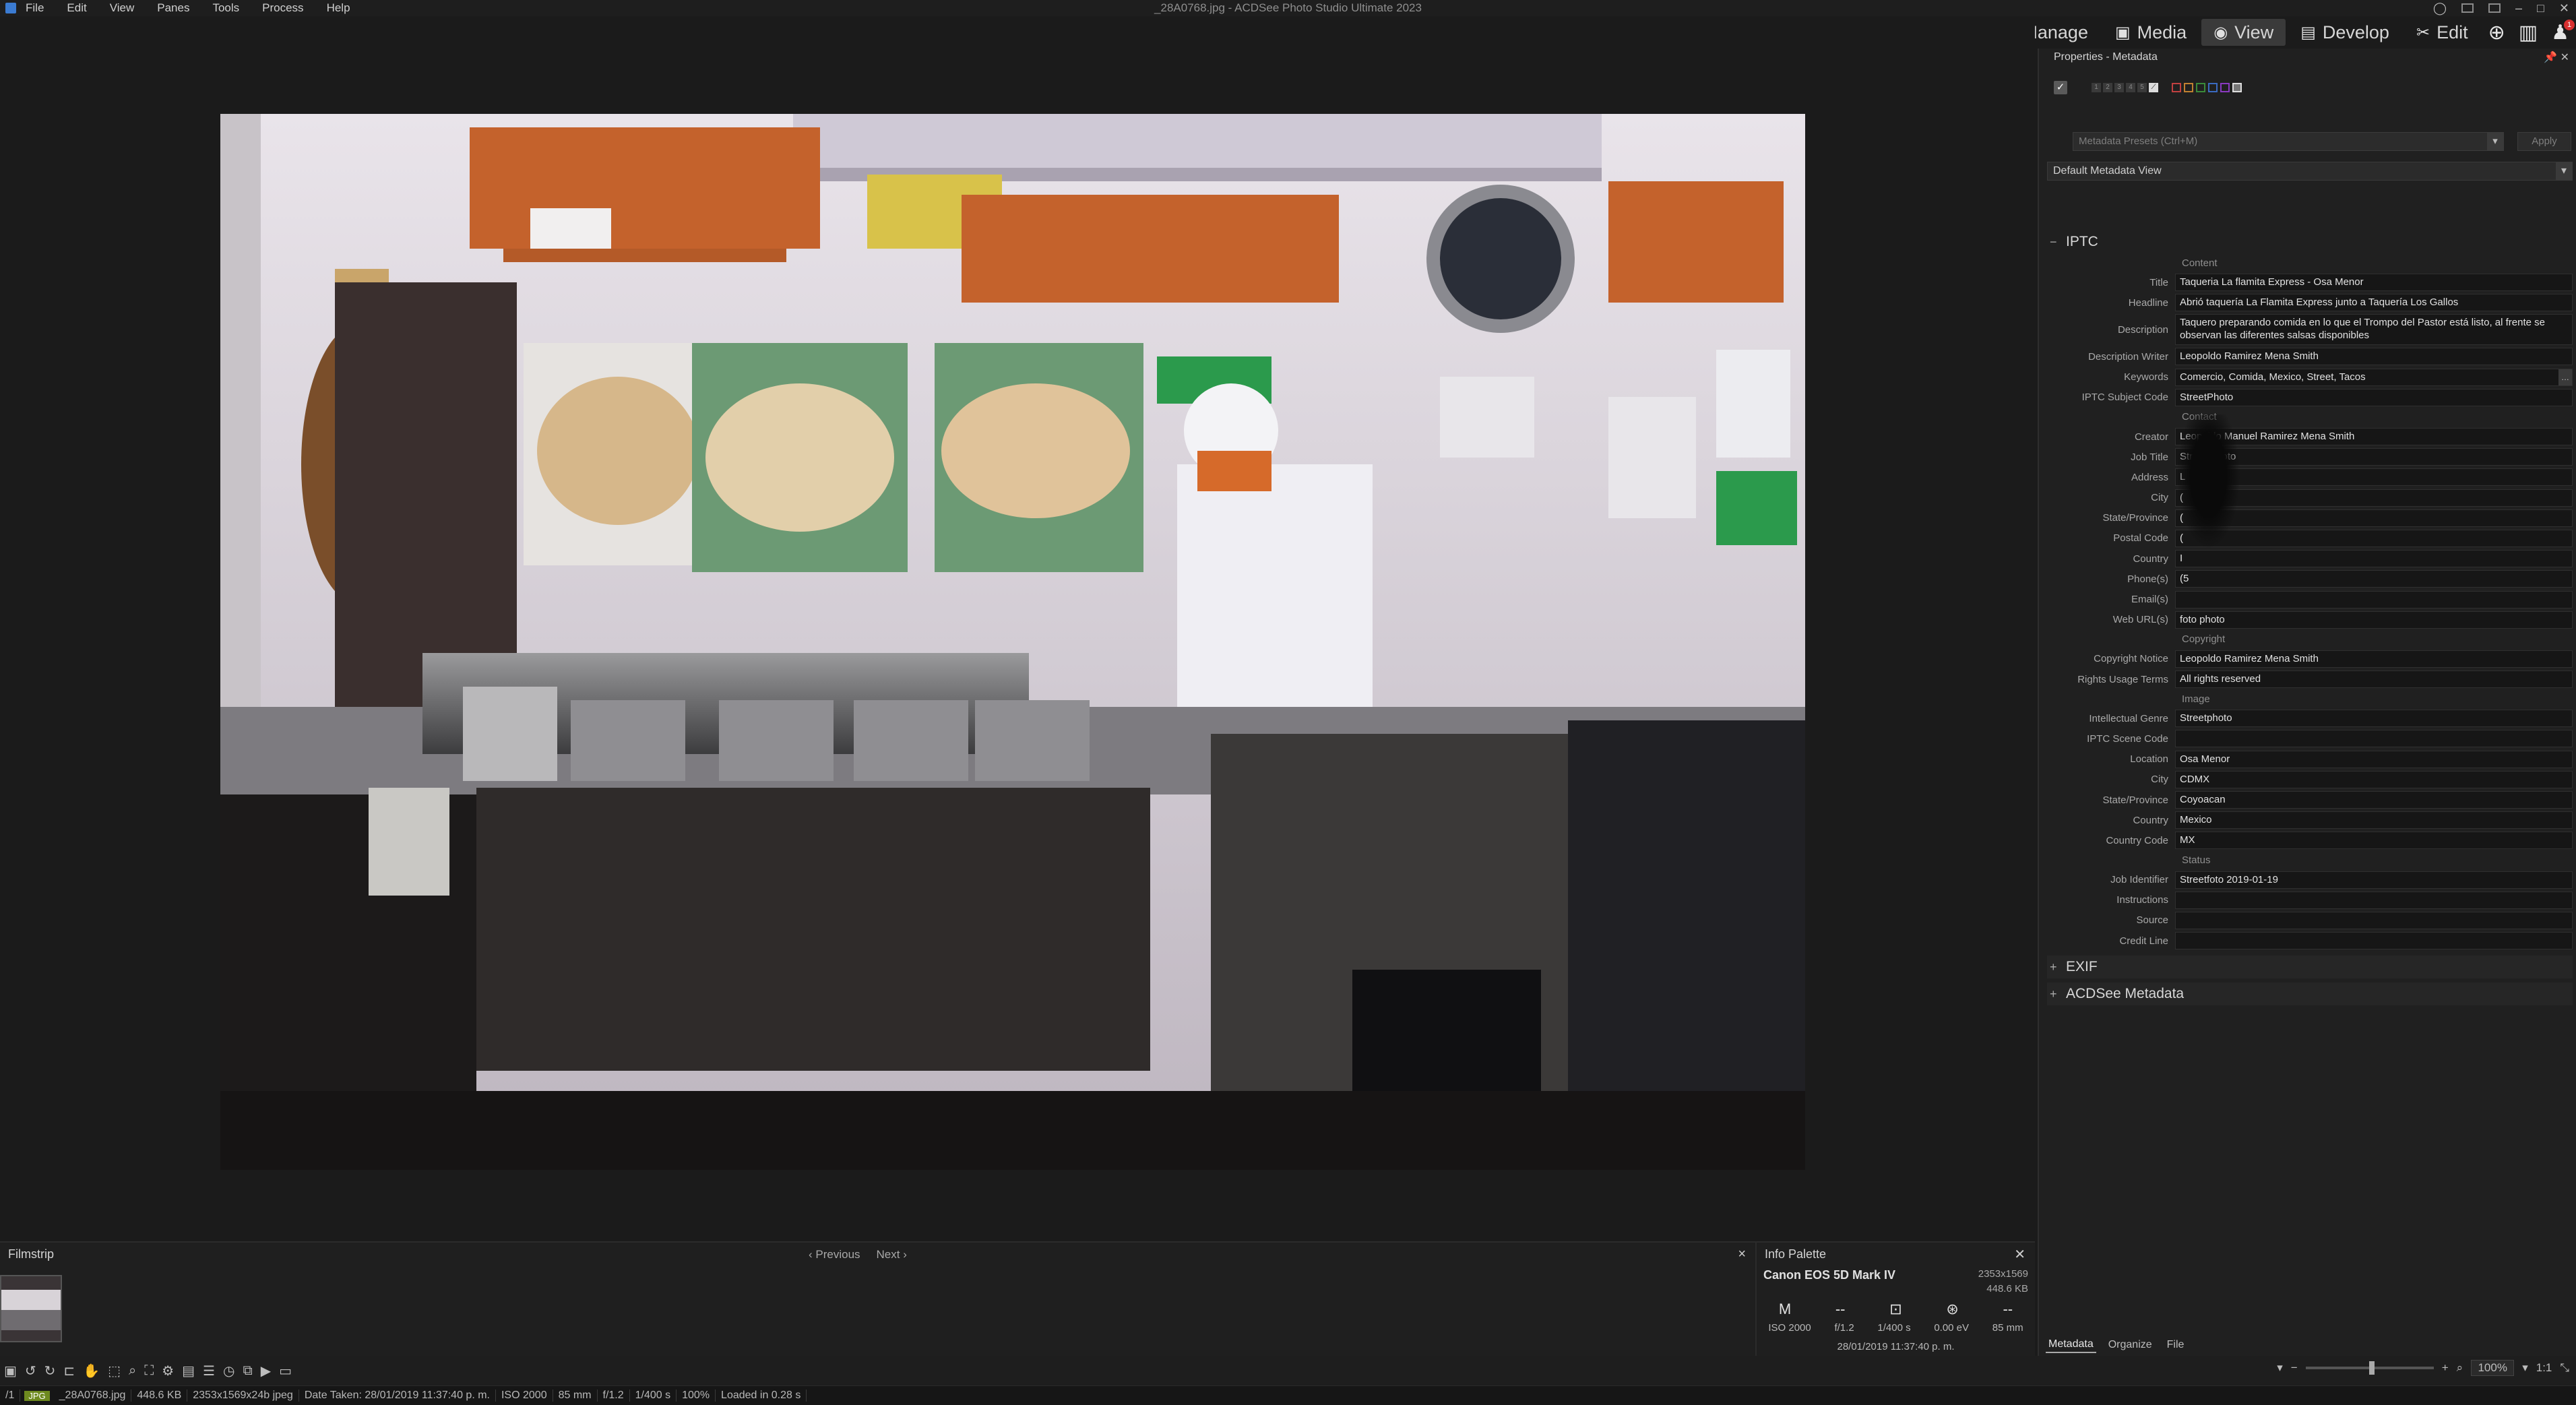 This screenshot has height=1405, width=2576. Describe the element at coordinates (2528, 32) in the screenshot. I see `dashboard-icon: ▥` at that location.